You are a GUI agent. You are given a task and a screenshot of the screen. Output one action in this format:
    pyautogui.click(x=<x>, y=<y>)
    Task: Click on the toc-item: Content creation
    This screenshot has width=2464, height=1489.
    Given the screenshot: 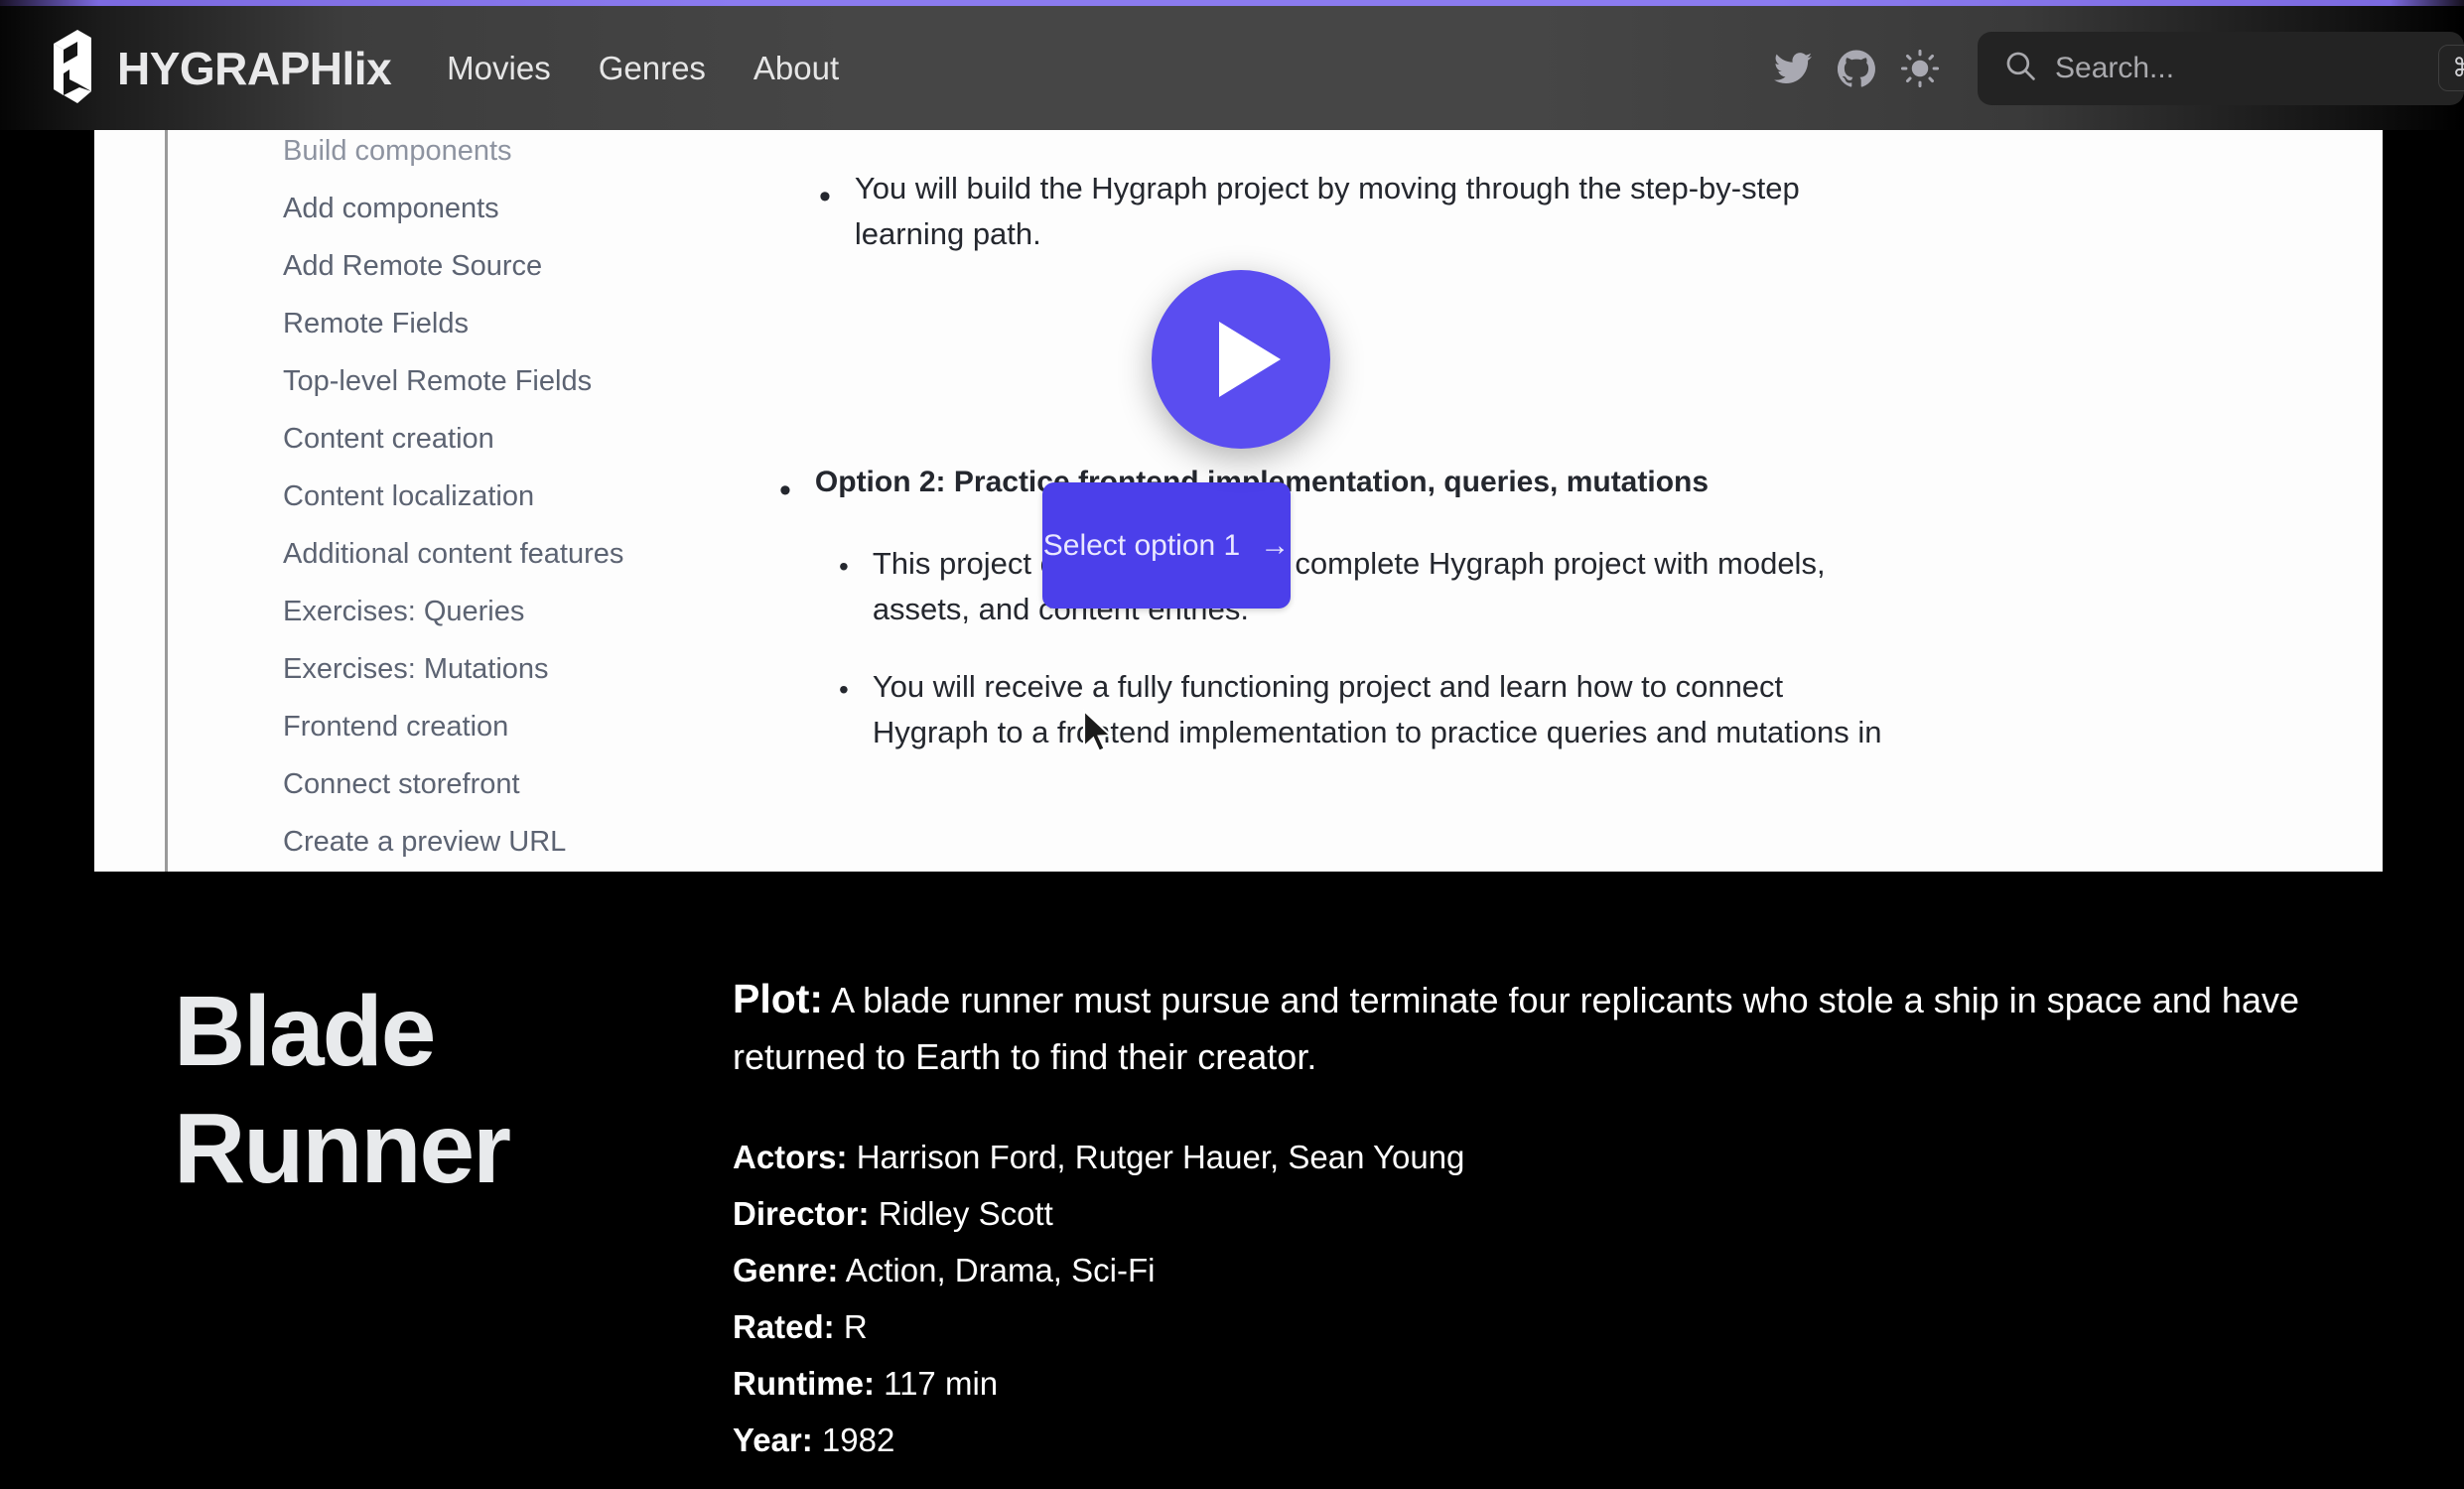 What is the action you would take?
    pyautogui.click(x=388, y=439)
    